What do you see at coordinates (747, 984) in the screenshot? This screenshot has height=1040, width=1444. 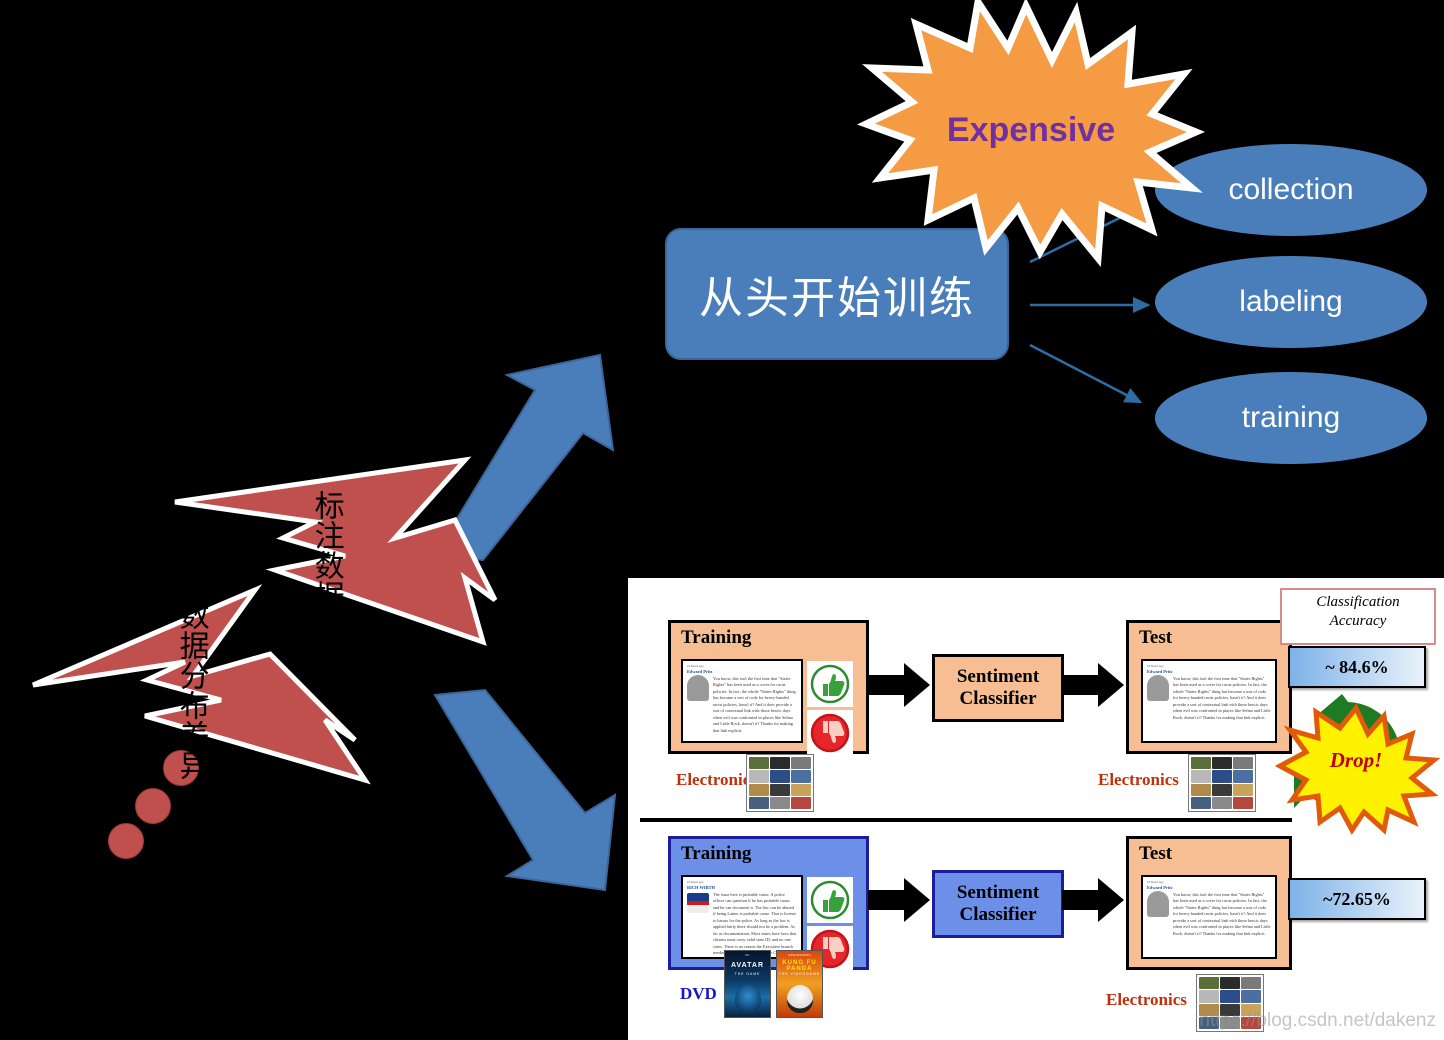 I see `dvd-cover-avatar: PC AVATAR THE GAME` at bounding box center [747, 984].